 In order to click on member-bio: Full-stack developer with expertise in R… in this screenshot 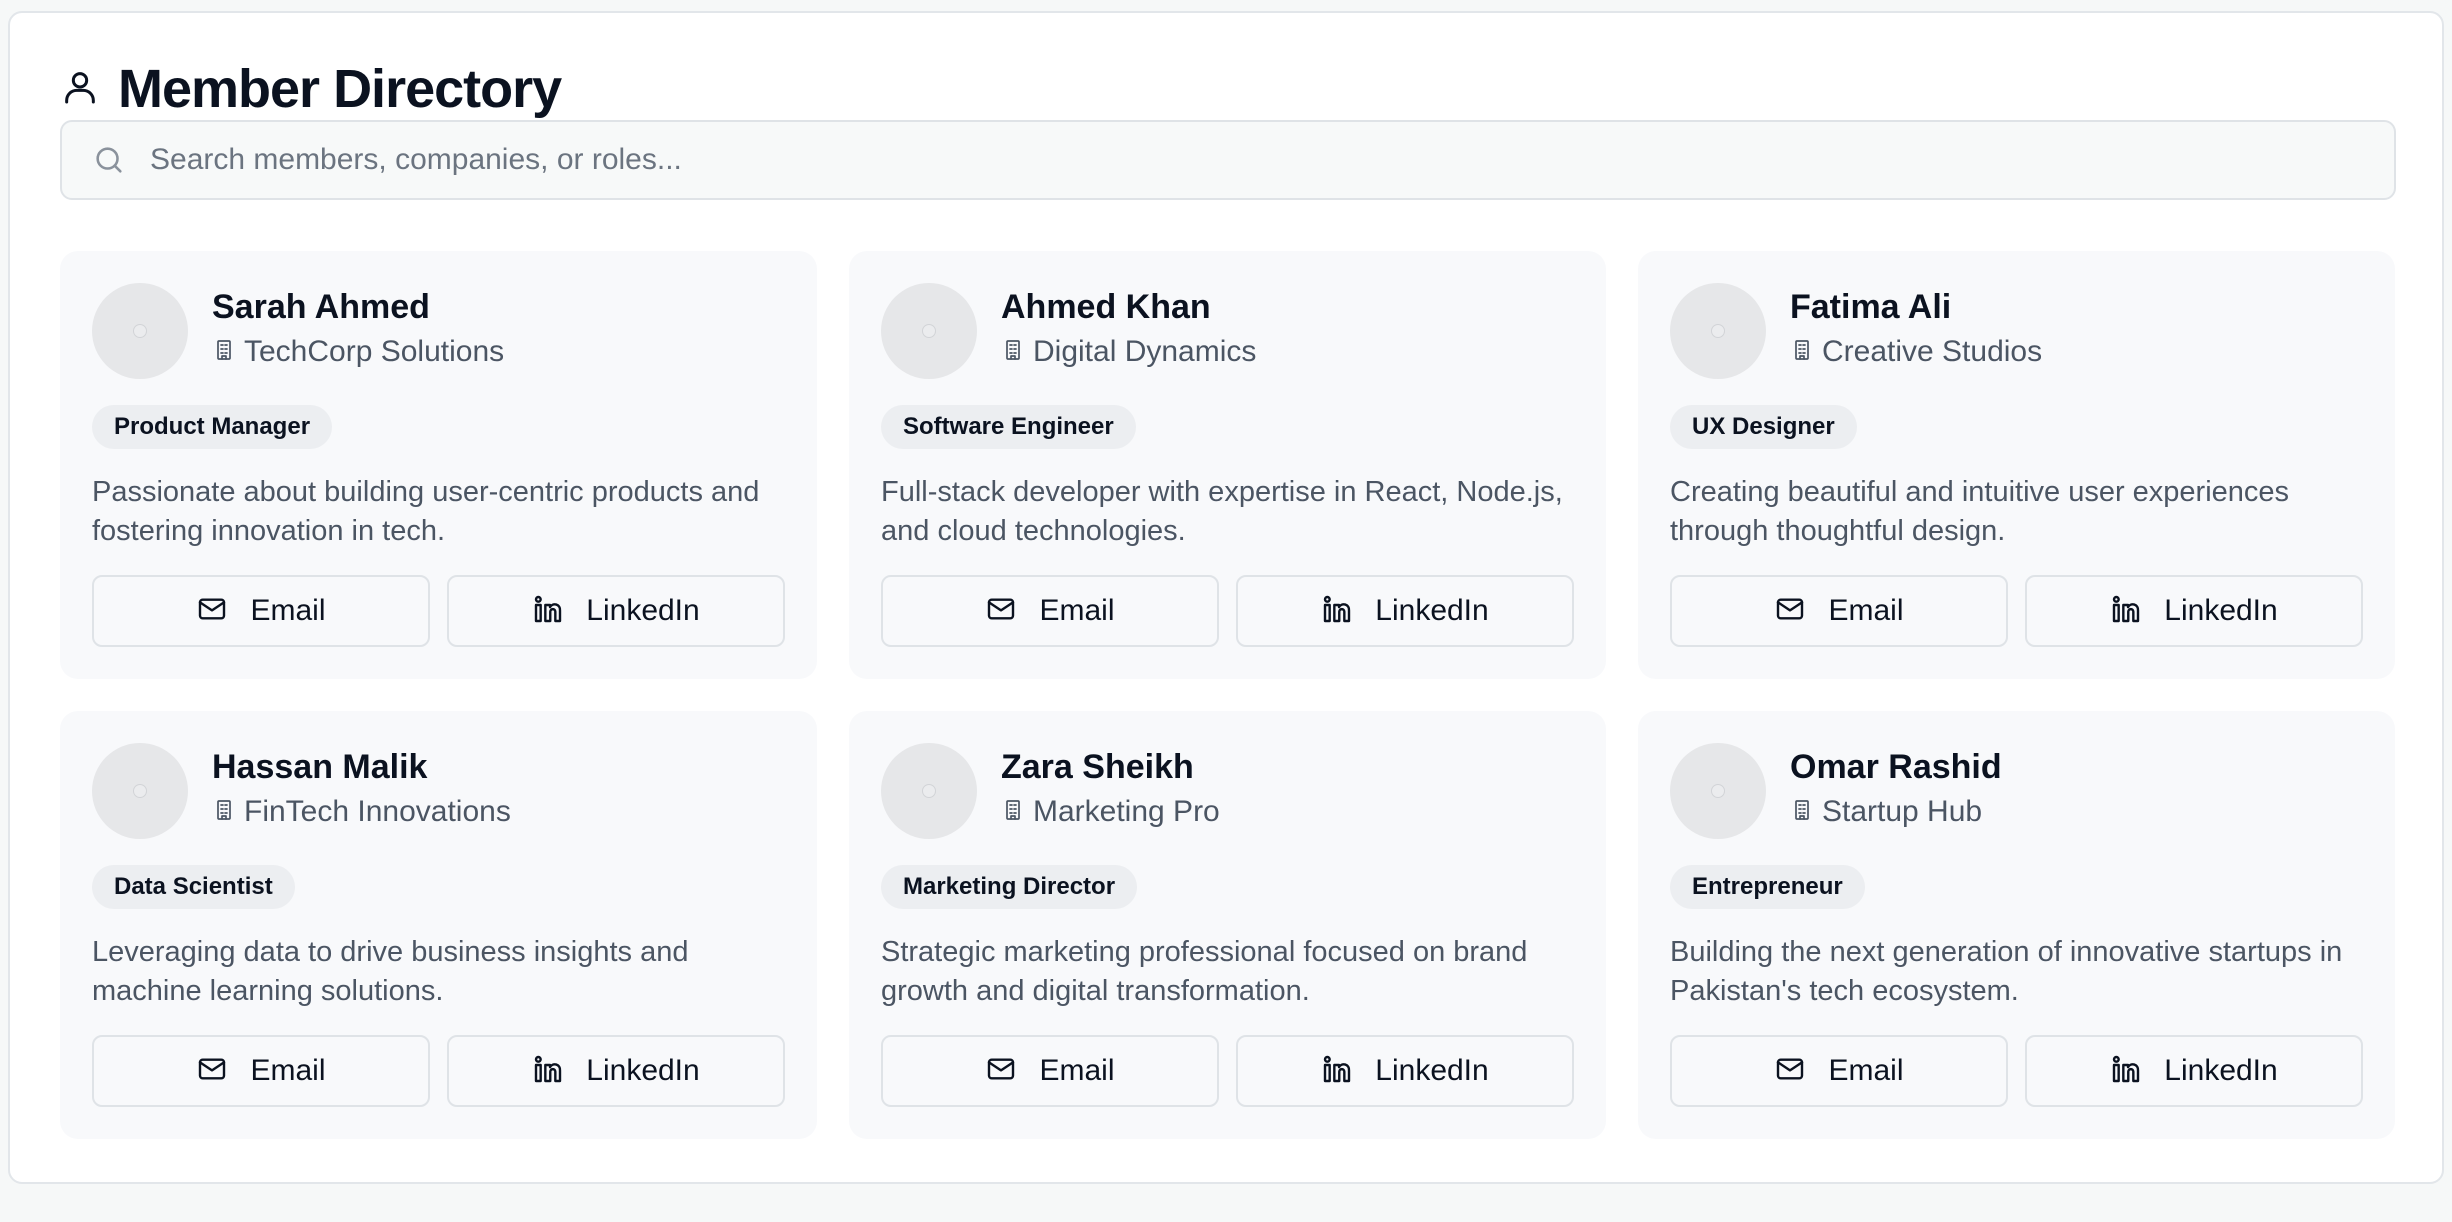, I will do `click(1222, 511)`.